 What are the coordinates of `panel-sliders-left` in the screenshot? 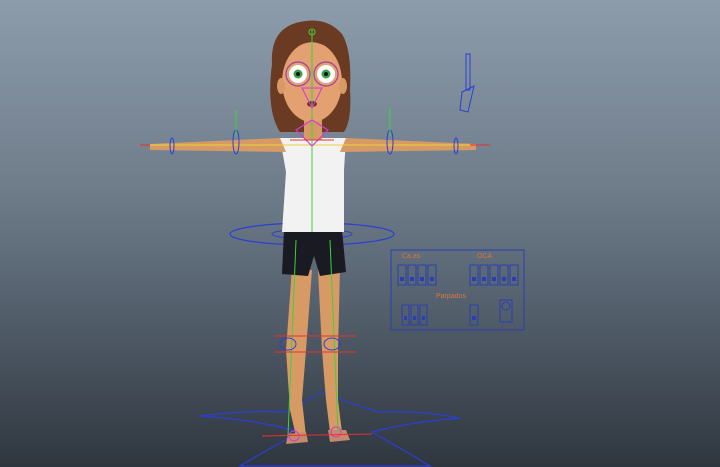 It's located at (417, 275).